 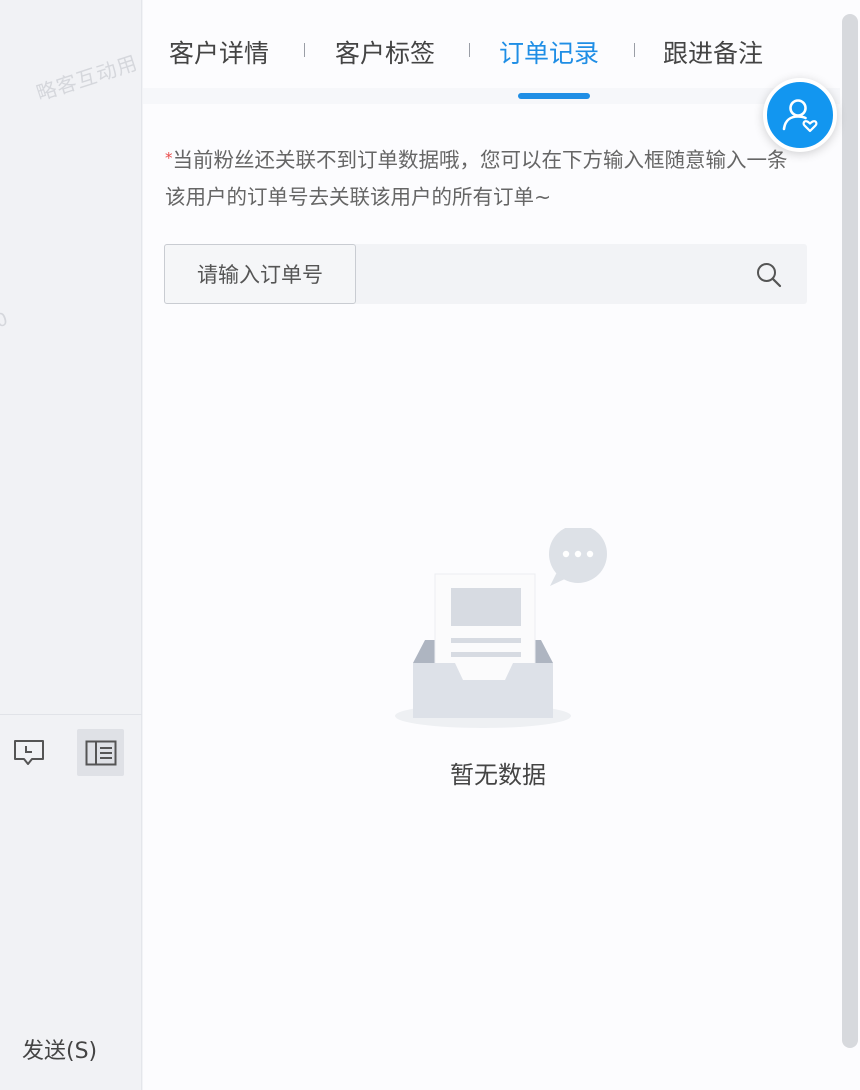 I want to click on watermark-fragment: 0, so click(x=5, y=320).